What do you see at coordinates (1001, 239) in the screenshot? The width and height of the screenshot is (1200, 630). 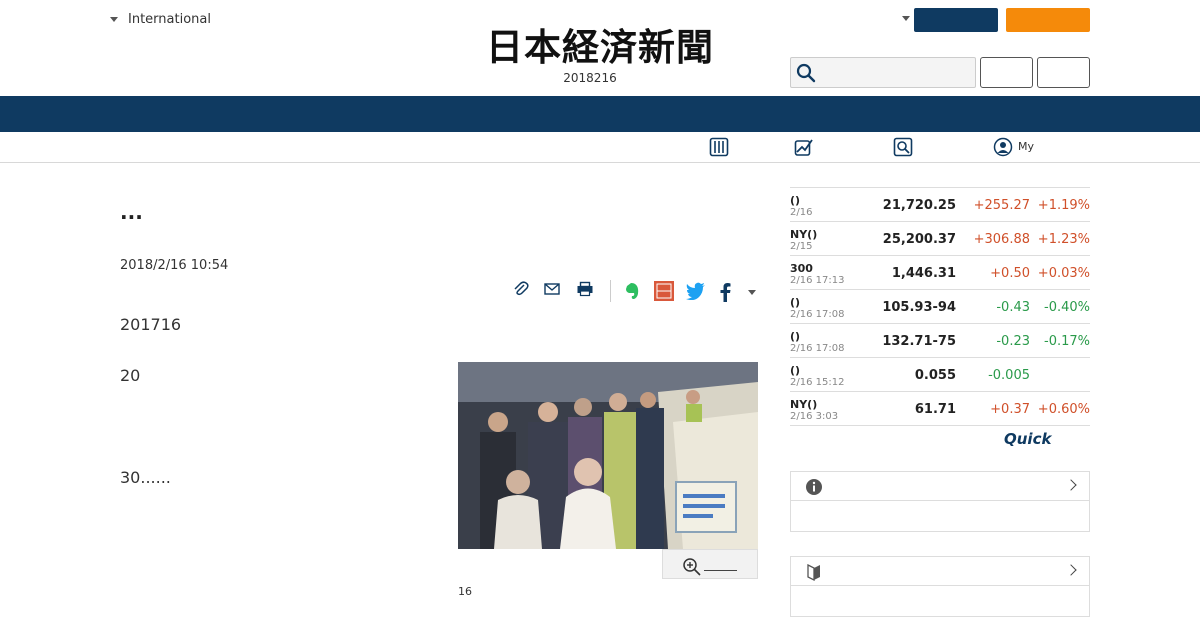 I see `market-change: +306.88` at bounding box center [1001, 239].